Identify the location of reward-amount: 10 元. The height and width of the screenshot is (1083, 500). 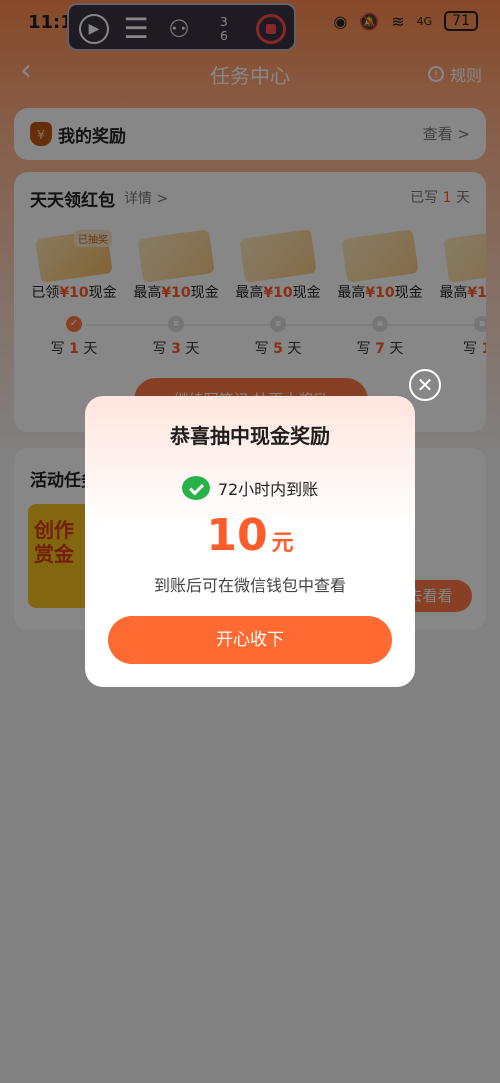
(250, 535).